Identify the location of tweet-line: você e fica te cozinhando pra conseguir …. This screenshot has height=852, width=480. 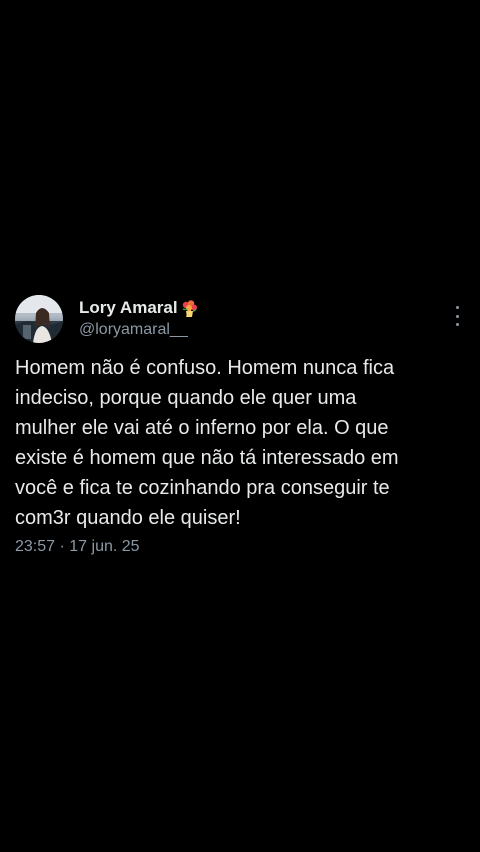
(202, 488).